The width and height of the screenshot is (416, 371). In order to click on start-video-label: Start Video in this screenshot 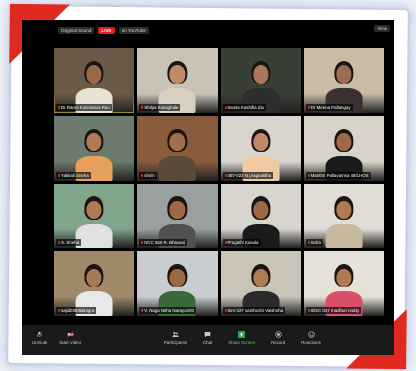, I will do `click(70, 342)`.